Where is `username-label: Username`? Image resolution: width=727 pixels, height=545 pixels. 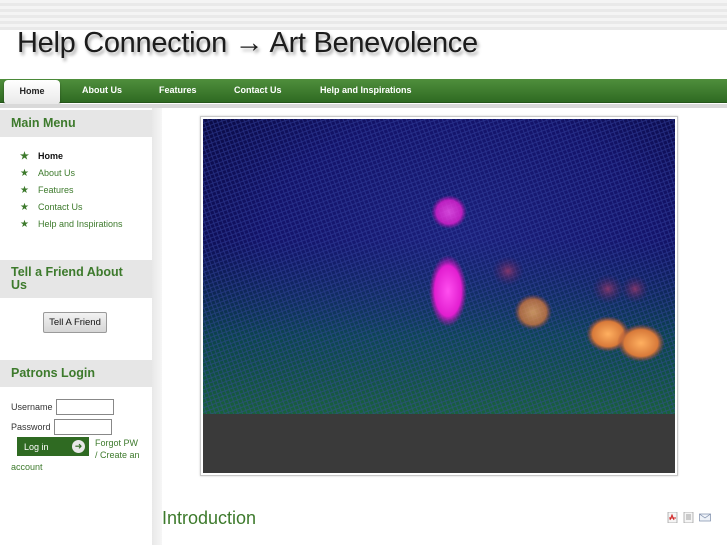 username-label: Username is located at coordinates (32, 407).